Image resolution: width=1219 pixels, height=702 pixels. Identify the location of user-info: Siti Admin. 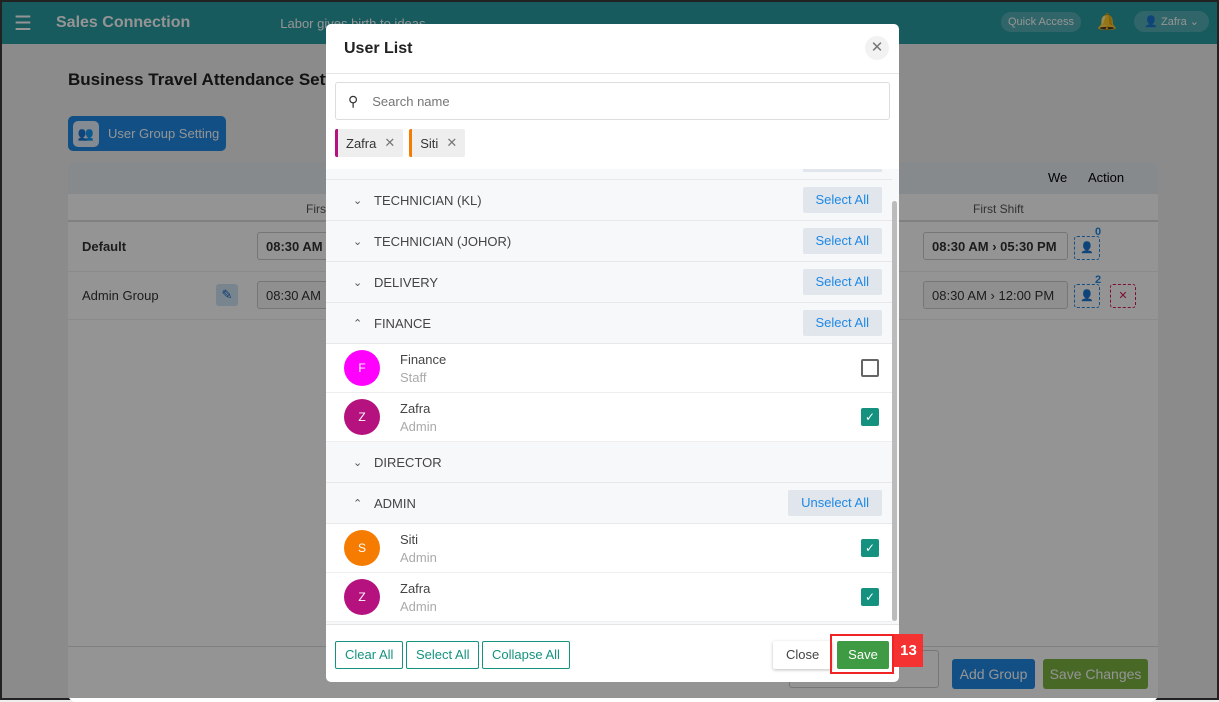
(418, 548).